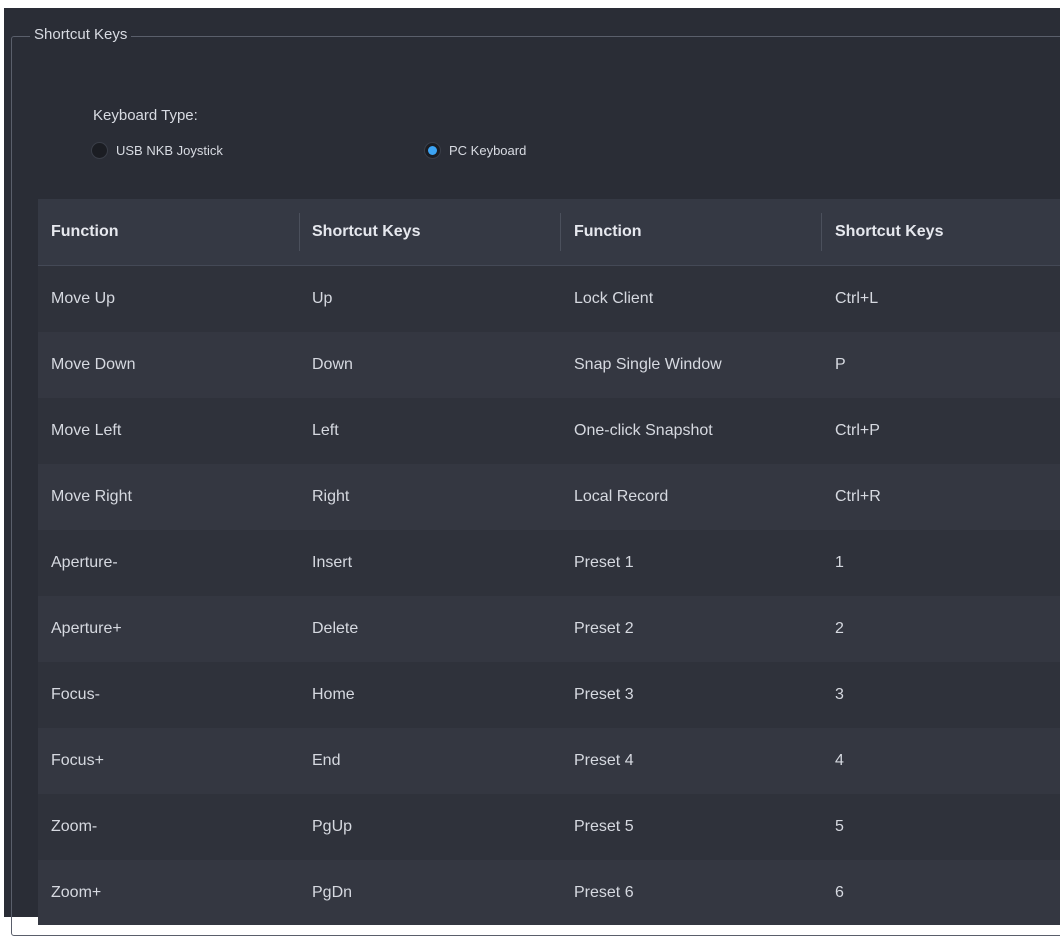  Describe the element at coordinates (604, 760) in the screenshot. I see `table-cell-function: Preset 4` at that location.